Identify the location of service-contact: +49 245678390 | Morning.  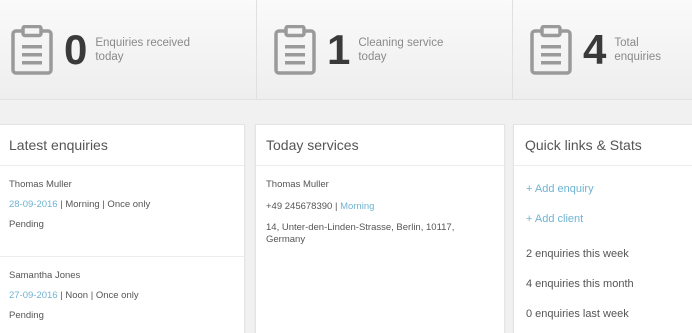
(380, 207).